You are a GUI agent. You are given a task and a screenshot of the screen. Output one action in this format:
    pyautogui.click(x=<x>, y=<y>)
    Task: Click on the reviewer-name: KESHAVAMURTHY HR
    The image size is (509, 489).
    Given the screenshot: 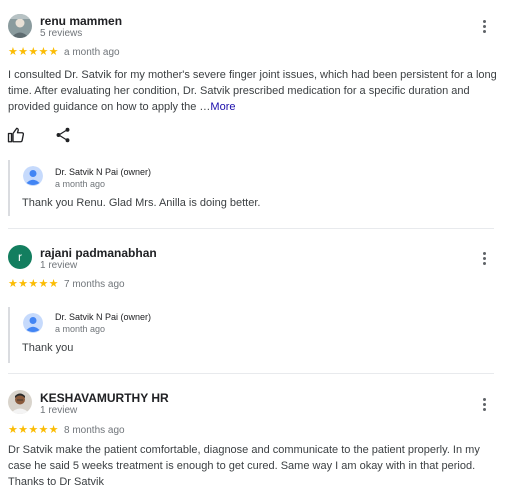 What is the action you would take?
    pyautogui.click(x=104, y=398)
    